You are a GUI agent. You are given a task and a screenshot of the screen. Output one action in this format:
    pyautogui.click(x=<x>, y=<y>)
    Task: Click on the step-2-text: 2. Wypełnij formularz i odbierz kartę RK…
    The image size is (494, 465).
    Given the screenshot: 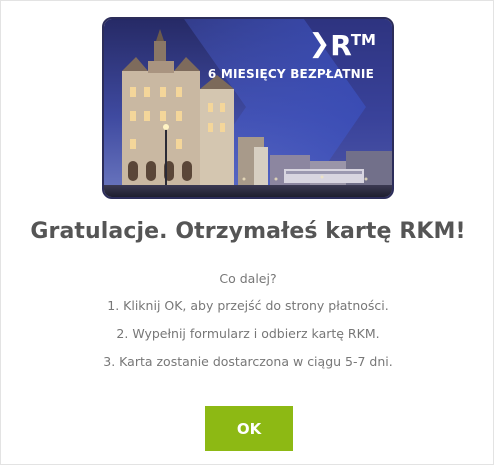 What is the action you would take?
    pyautogui.click(x=248, y=333)
    